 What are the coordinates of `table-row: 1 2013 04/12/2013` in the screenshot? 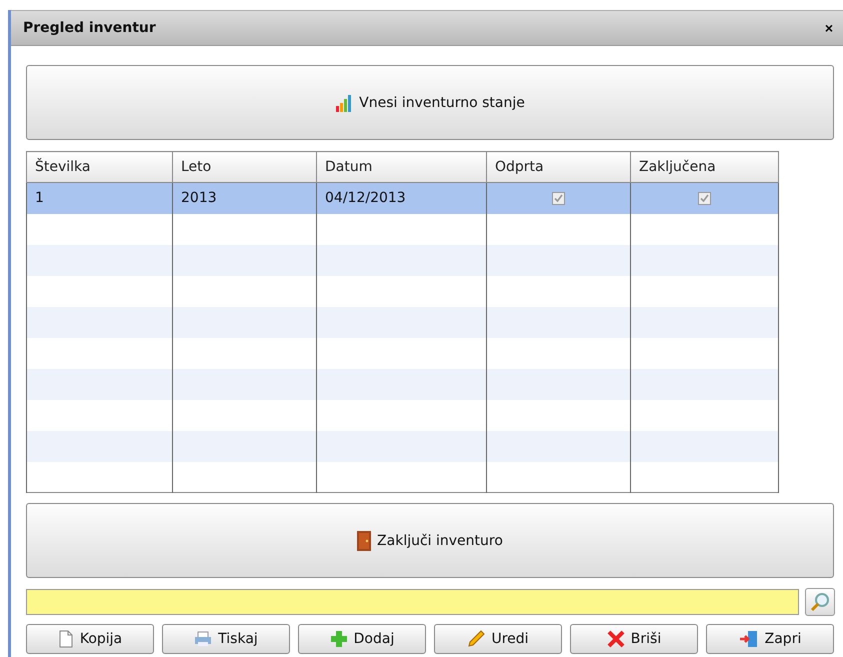 It's located at (402, 198).